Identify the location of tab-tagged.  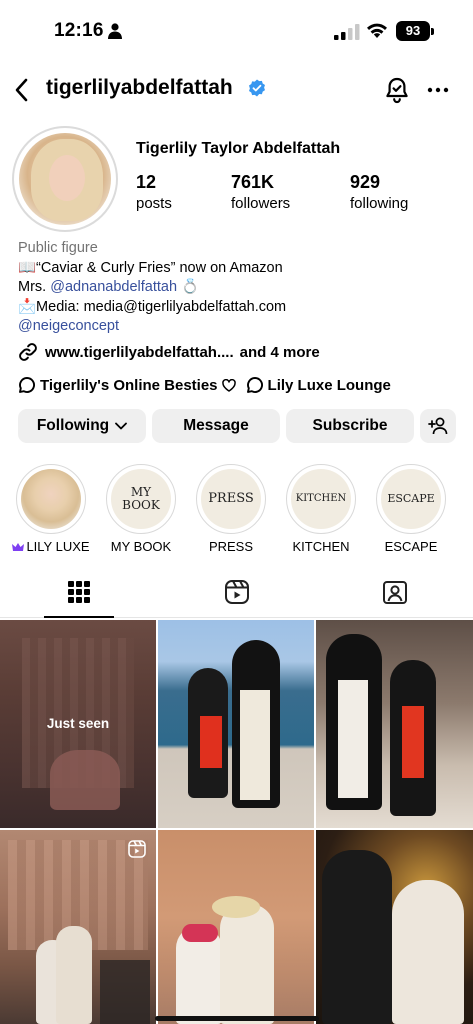
(394, 592).